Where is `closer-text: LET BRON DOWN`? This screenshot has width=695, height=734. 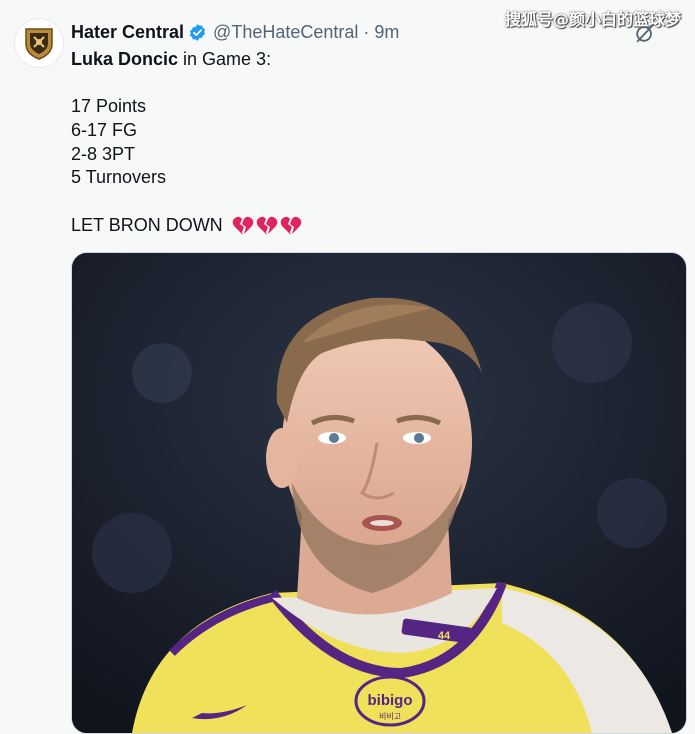 closer-text: LET BRON DOWN is located at coordinates (147, 224).